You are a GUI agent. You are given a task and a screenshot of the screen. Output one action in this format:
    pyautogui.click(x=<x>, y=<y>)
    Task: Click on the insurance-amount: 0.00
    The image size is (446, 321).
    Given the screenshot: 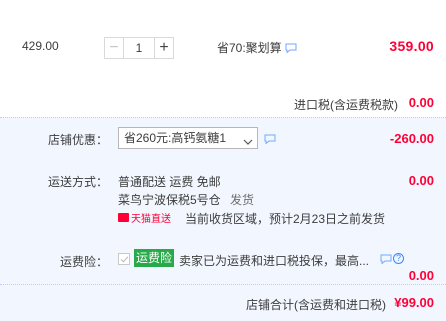 What is the action you would take?
    pyautogui.click(x=421, y=275)
    